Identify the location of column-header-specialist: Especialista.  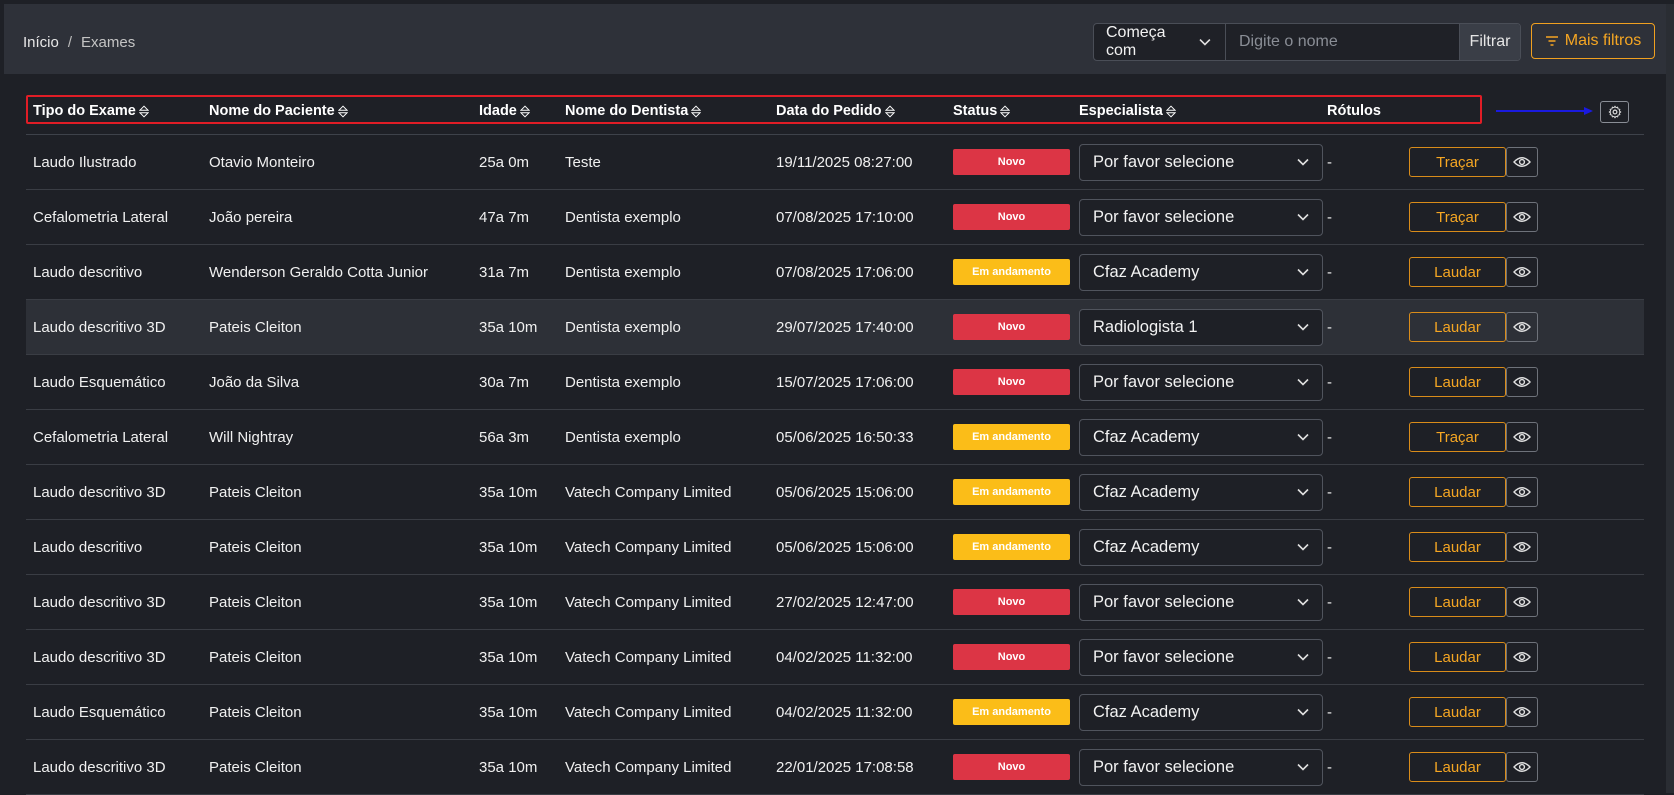
(1127, 111).